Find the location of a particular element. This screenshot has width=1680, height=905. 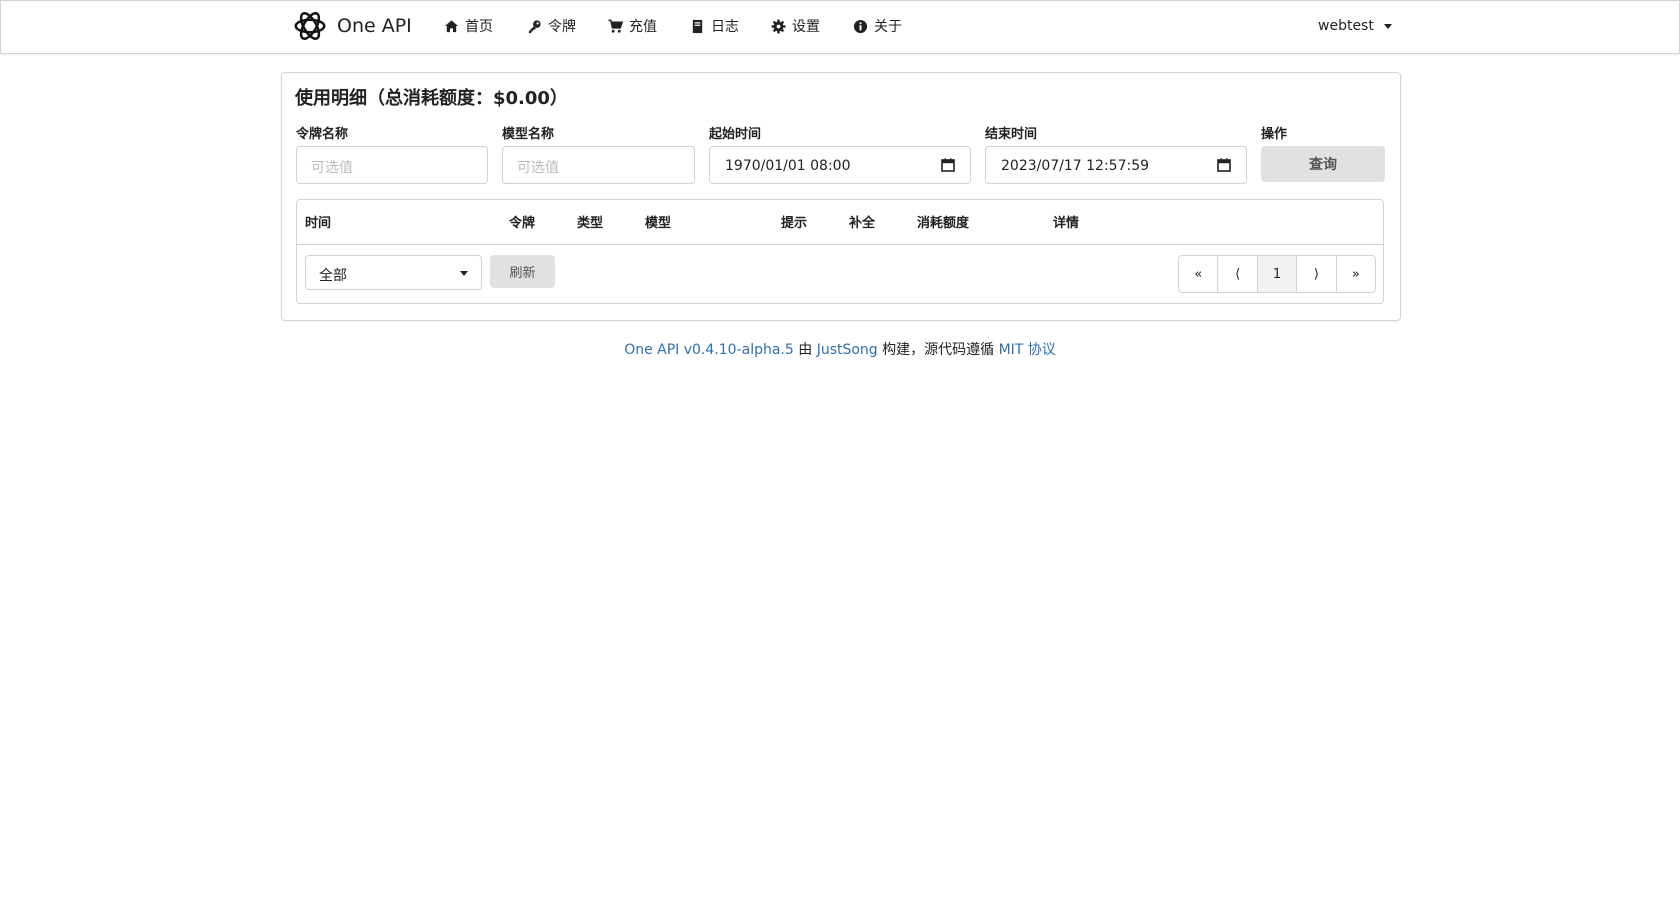

token-name-placeholder: 可选值 is located at coordinates (332, 168).